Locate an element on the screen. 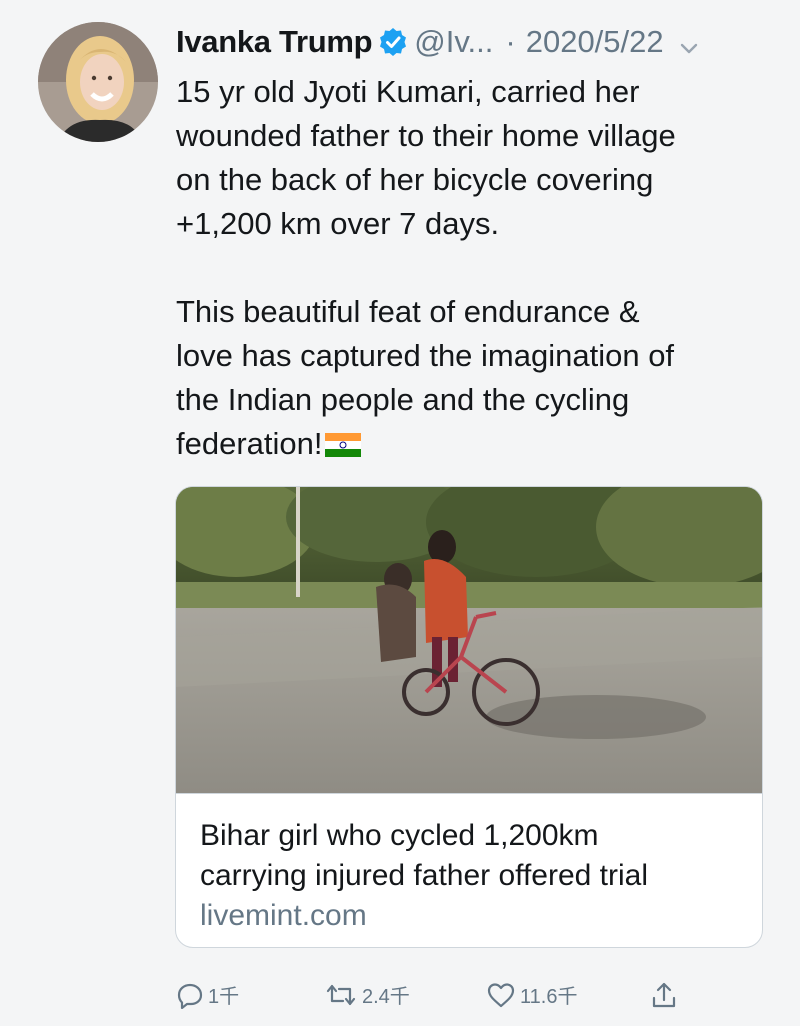  retweet-count: 2.4千 is located at coordinates (386, 997).